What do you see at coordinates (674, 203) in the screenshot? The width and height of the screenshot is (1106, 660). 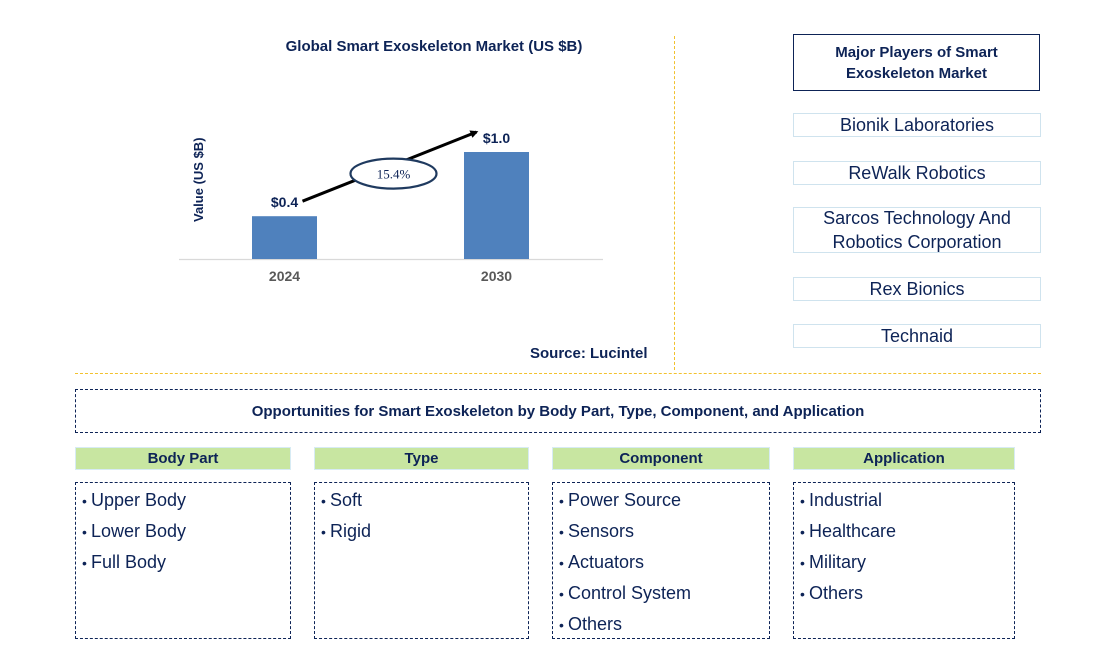 I see `vertical-divider` at bounding box center [674, 203].